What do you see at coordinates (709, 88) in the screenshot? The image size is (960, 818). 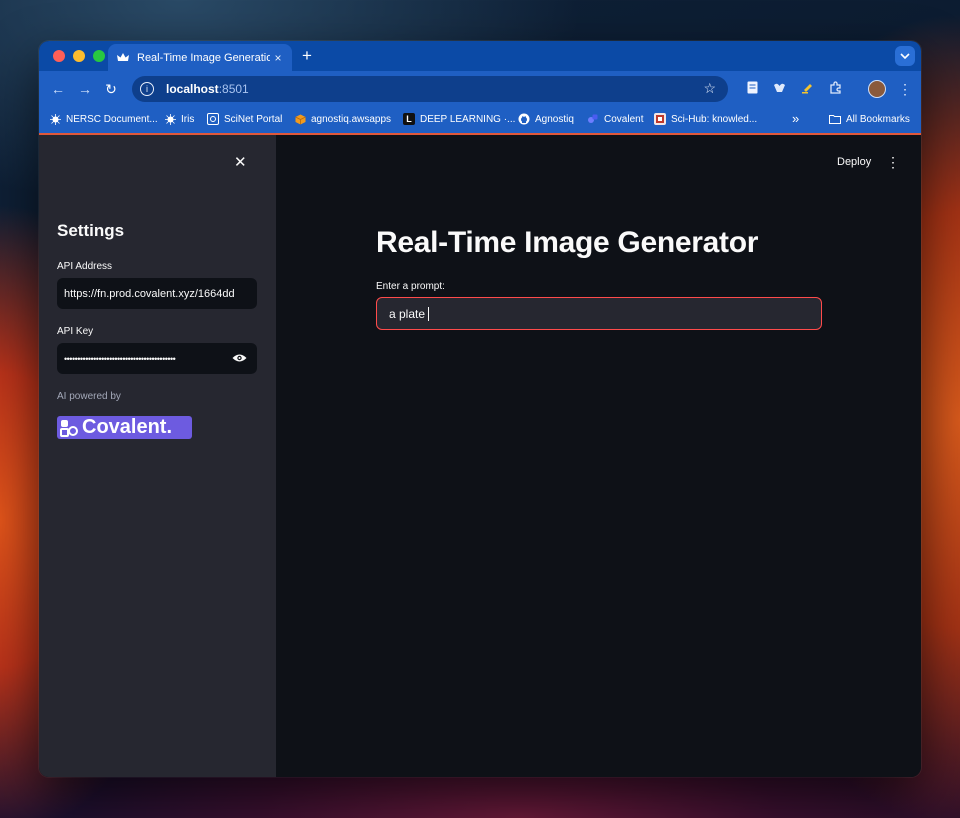 I see `bookmark-star-icon: ☆` at bounding box center [709, 88].